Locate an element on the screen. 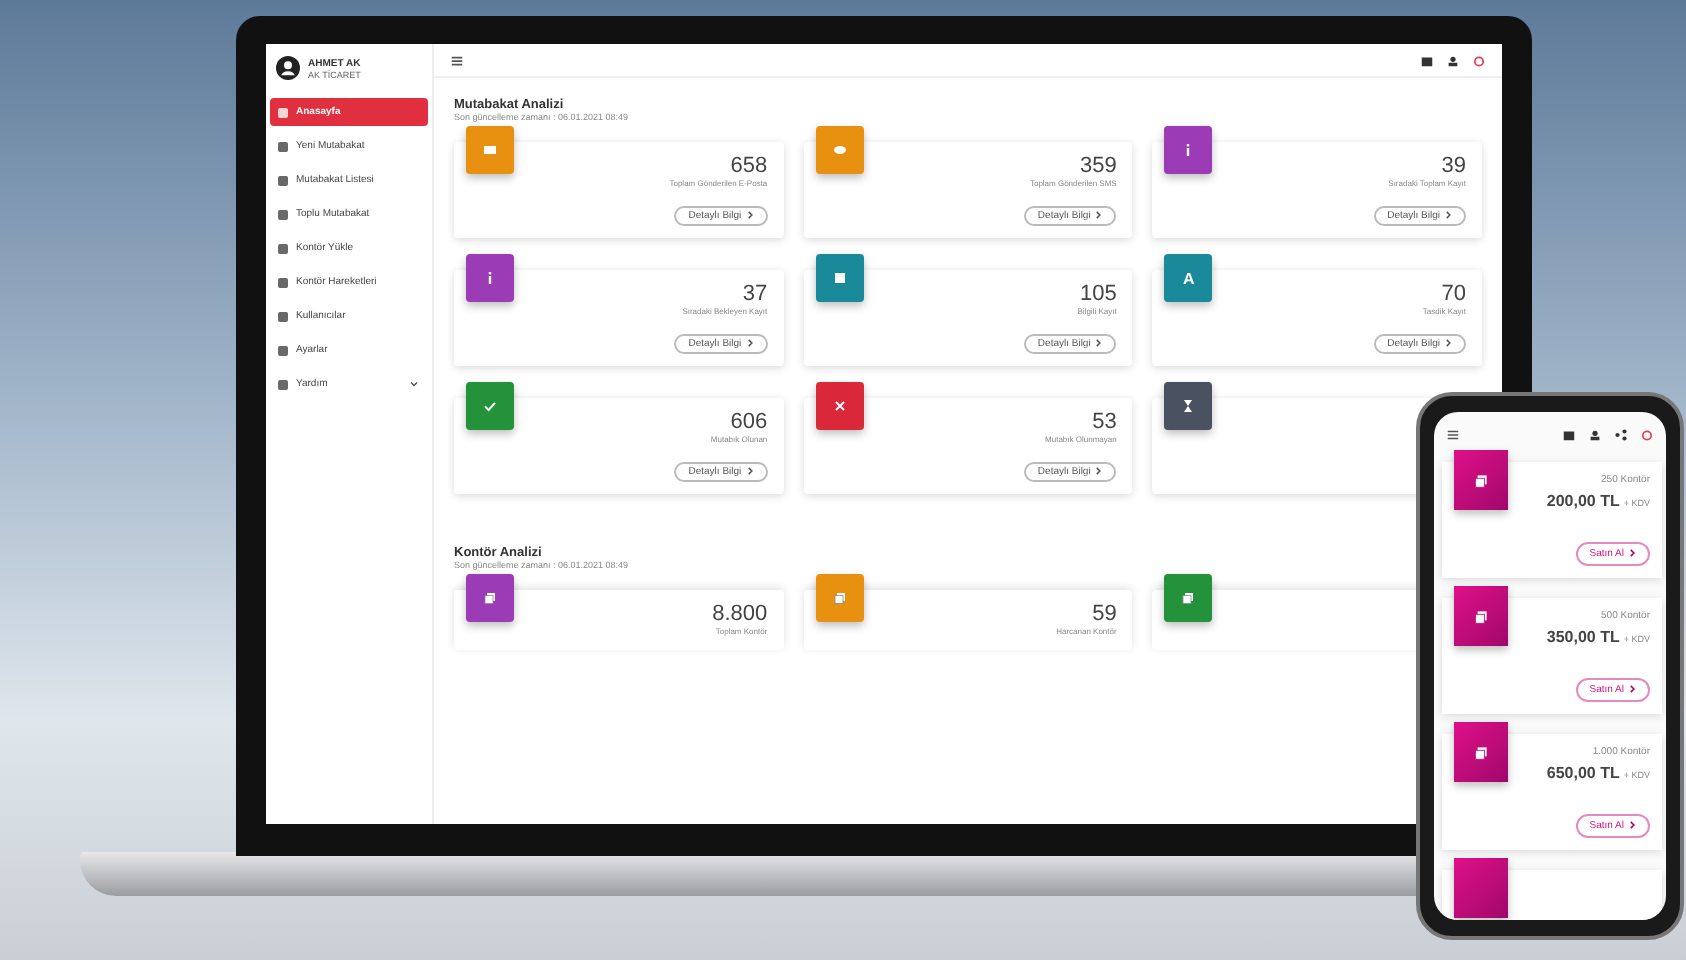 The height and width of the screenshot is (960, 1686). stat-value: 53 is located at coordinates (1104, 422).